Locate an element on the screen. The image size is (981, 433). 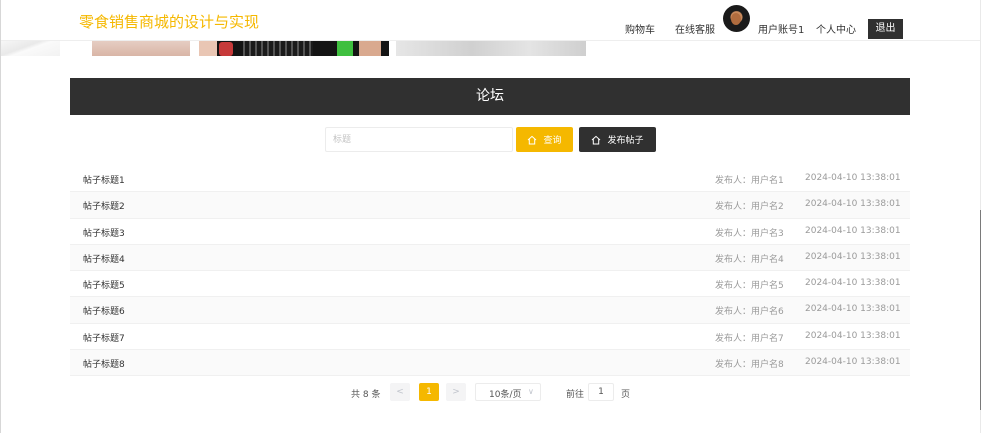
page-unit-label: 页 is located at coordinates (626, 395).